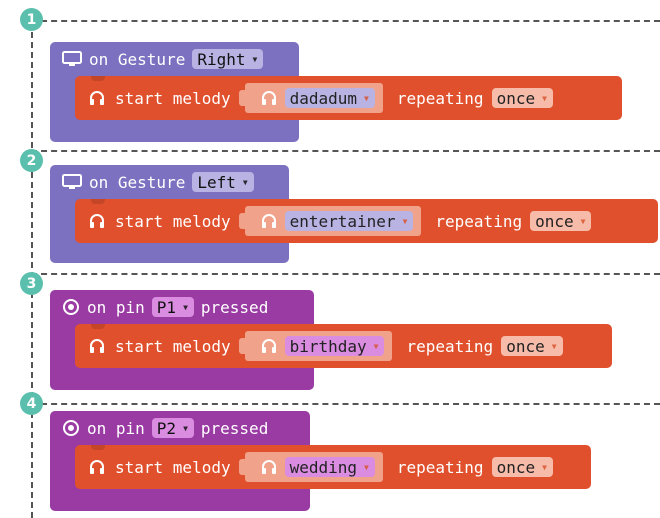  I want to click on step-badge-4: 4, so click(31, 403).